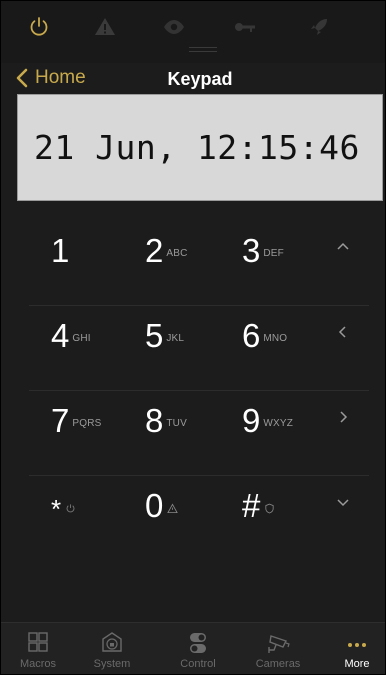 This screenshot has width=386, height=675. I want to click on drag-handle, so click(203, 49).